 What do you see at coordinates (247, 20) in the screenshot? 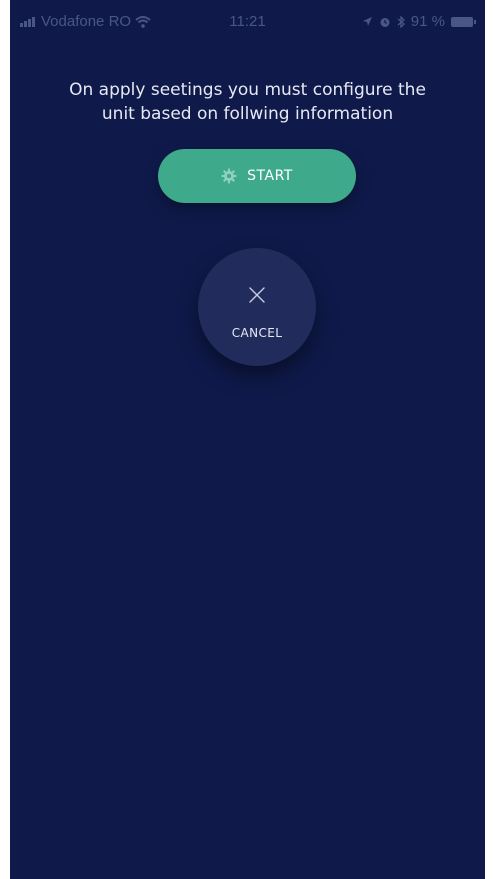
I see `status-bar: Vodafone RO 11:21 91 %` at bounding box center [247, 20].